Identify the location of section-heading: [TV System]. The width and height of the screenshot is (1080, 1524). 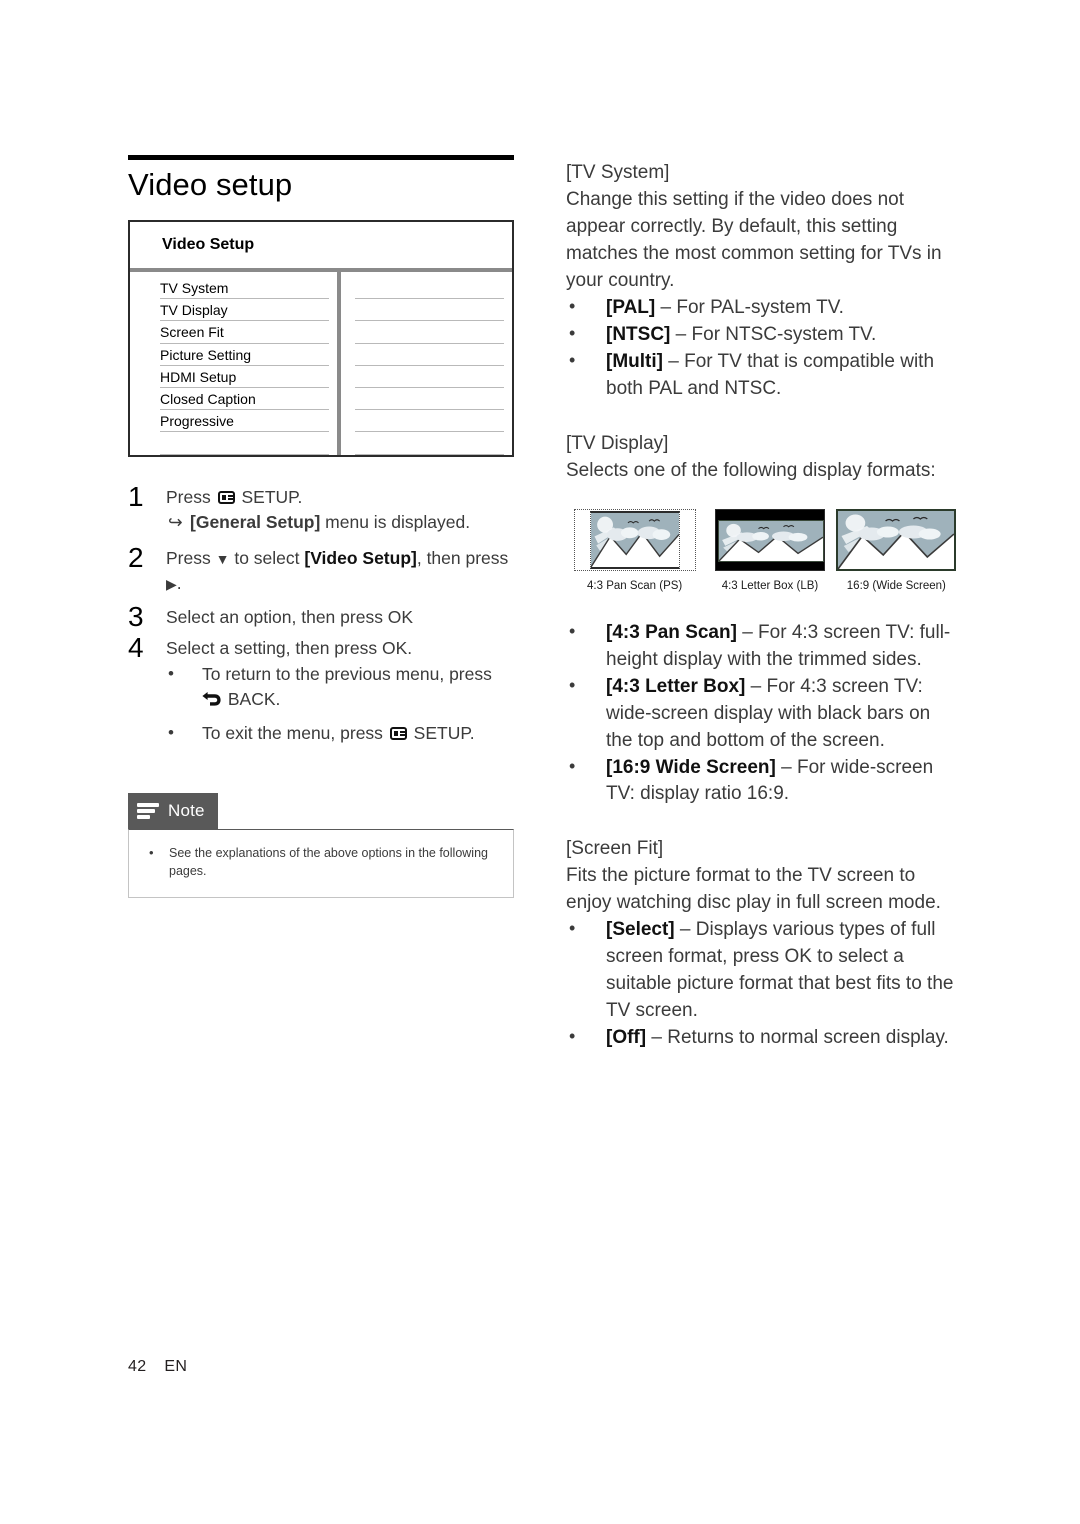
(618, 172).